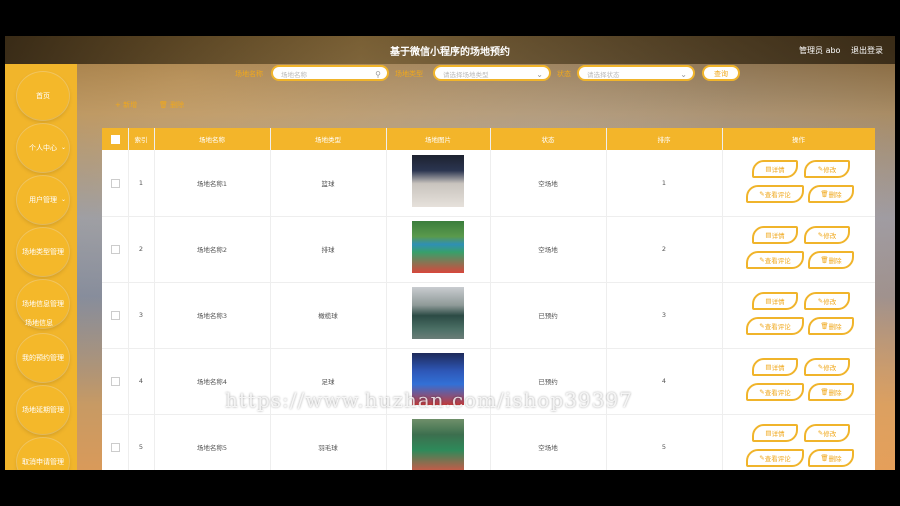 This screenshot has width=900, height=506. I want to click on sidebar-item-label: 场地信息管理, so click(43, 304).